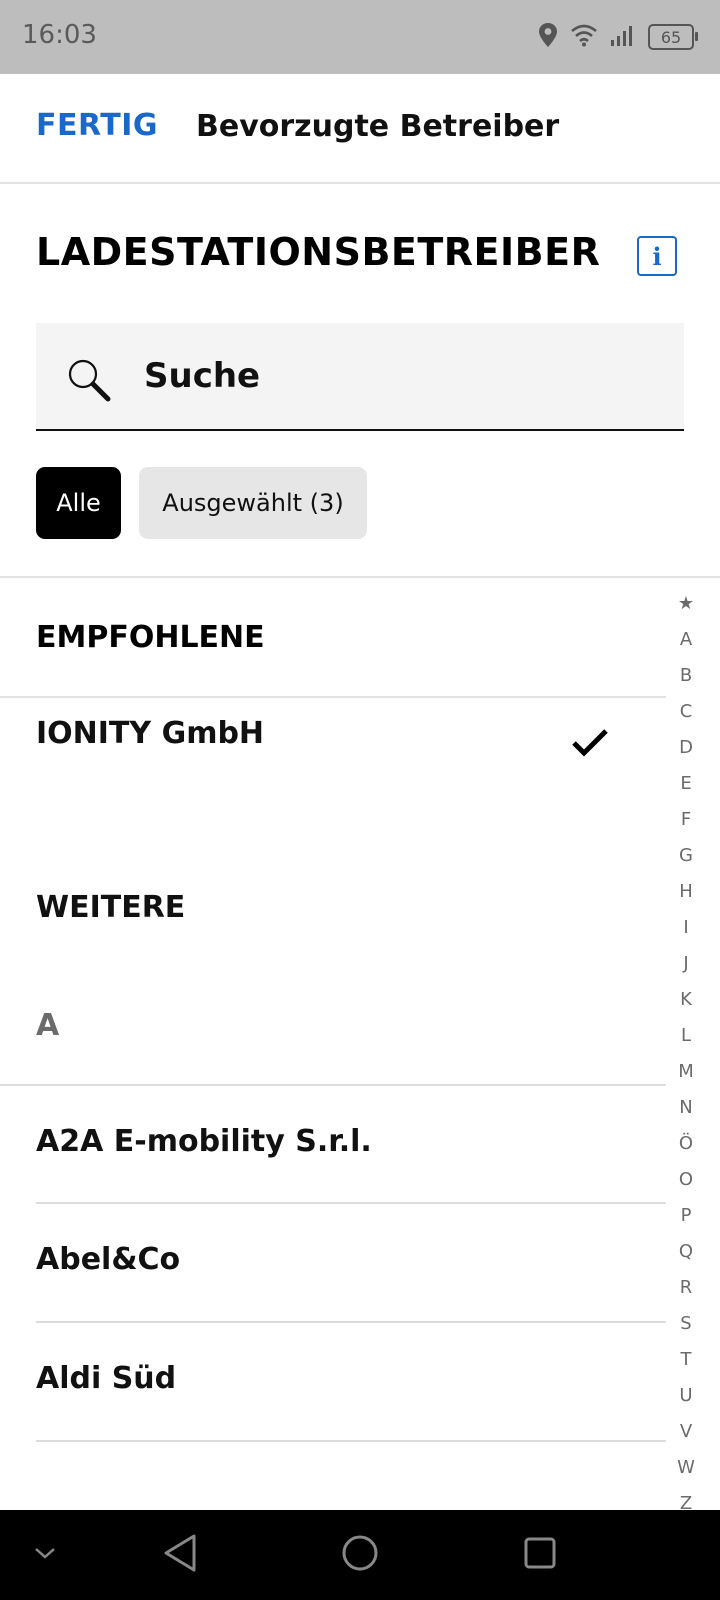 This screenshot has height=1600, width=720. Describe the element at coordinates (686, 712) in the screenshot. I see `index-letter: C` at that location.